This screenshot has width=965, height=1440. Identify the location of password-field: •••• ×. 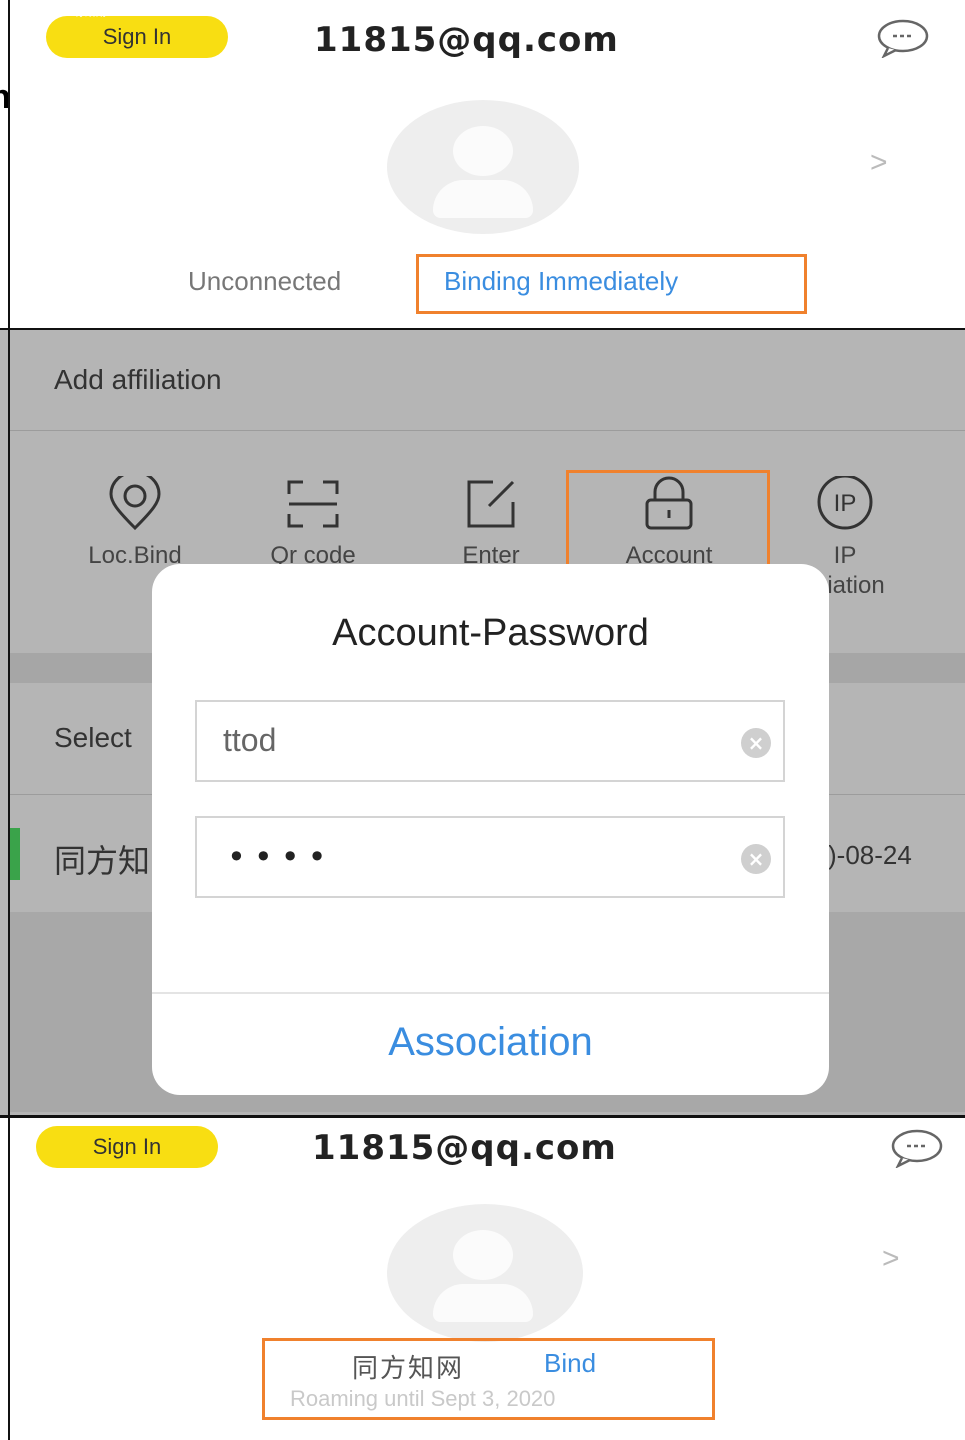
(490, 857).